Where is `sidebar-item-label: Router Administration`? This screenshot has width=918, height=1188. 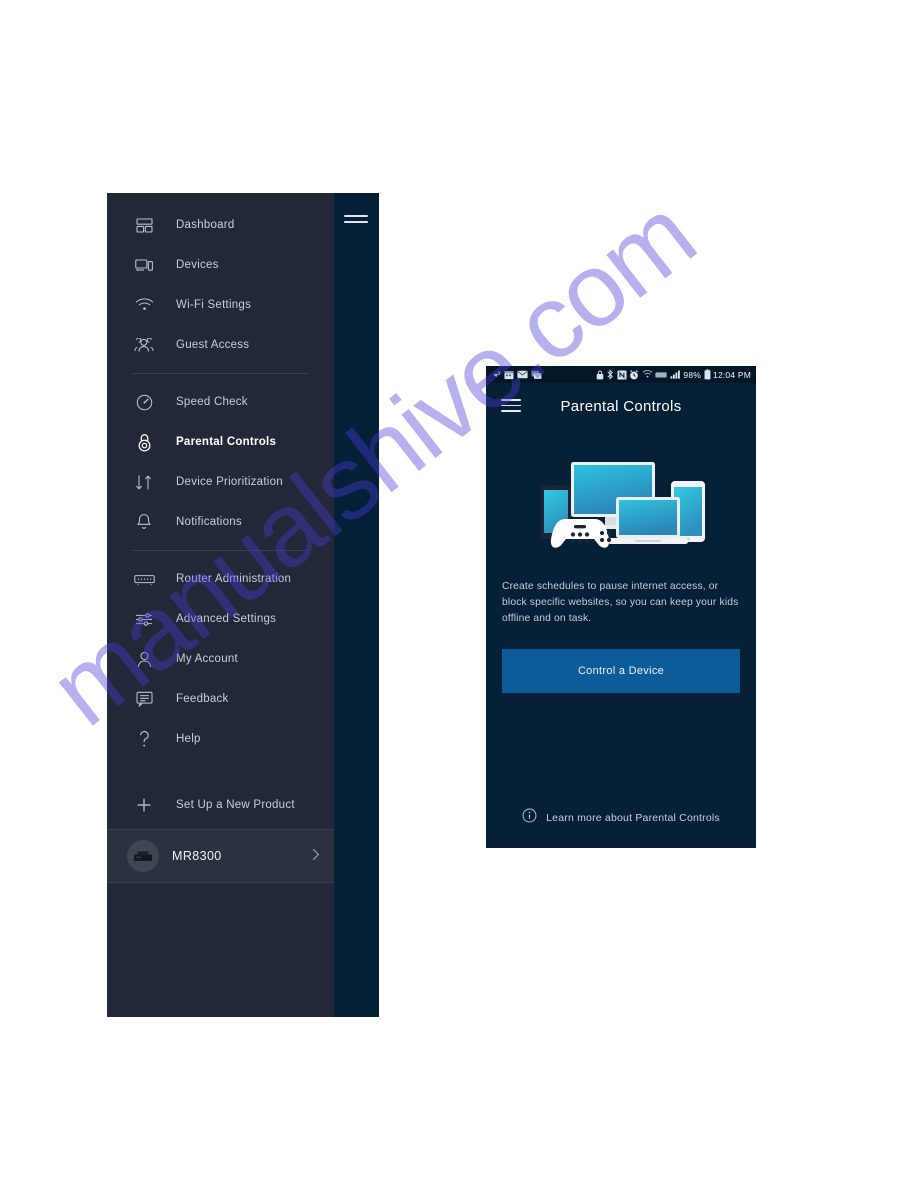 sidebar-item-label: Router Administration is located at coordinates (234, 579).